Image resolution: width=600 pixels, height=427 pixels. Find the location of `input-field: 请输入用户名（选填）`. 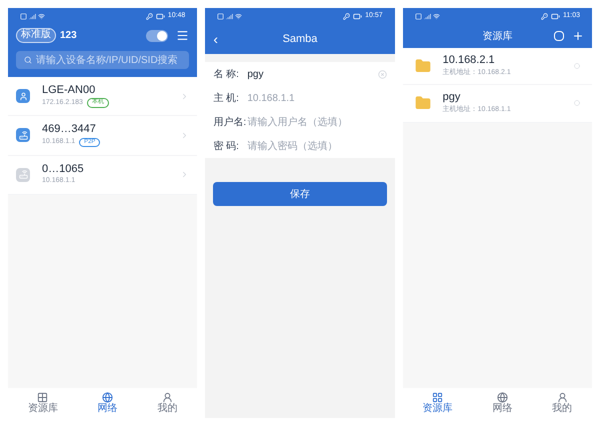

input-field: 请输入用户名（选填） is located at coordinates (317, 122).